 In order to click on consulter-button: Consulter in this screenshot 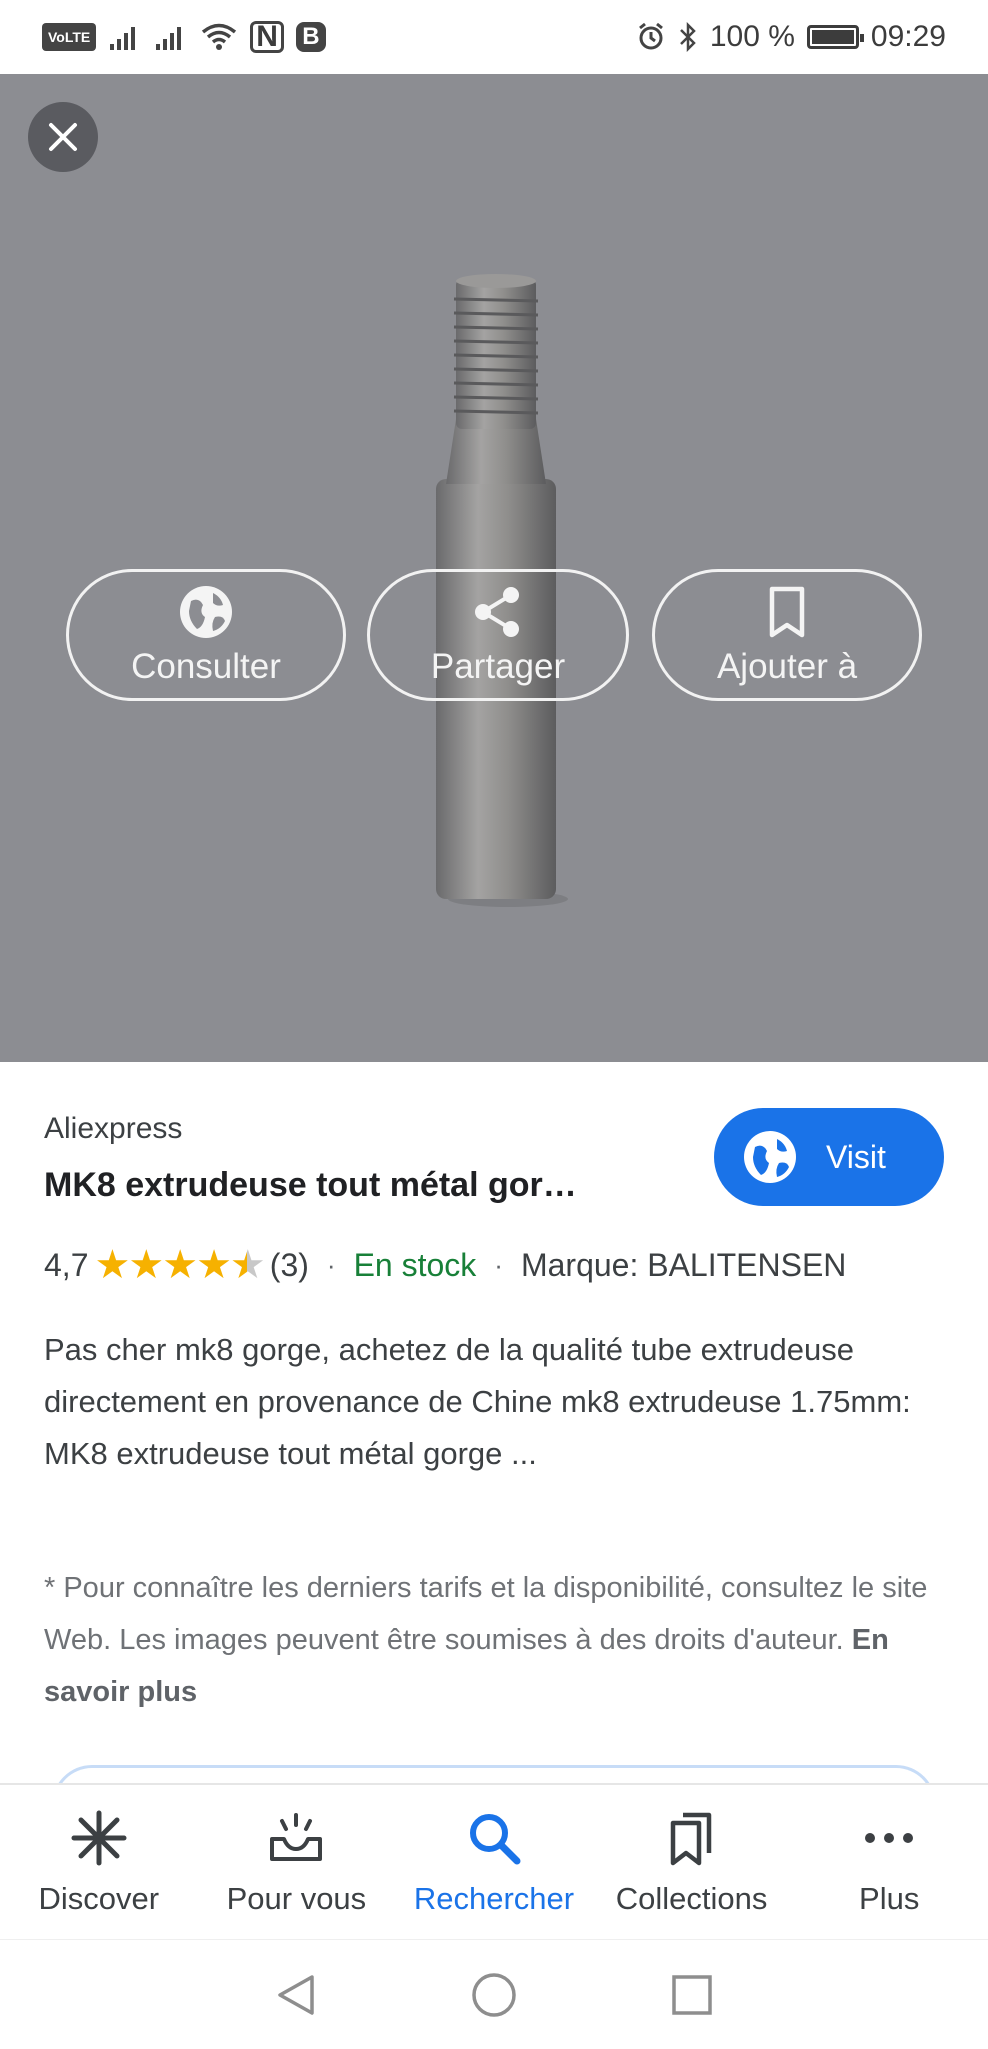, I will do `click(206, 635)`.